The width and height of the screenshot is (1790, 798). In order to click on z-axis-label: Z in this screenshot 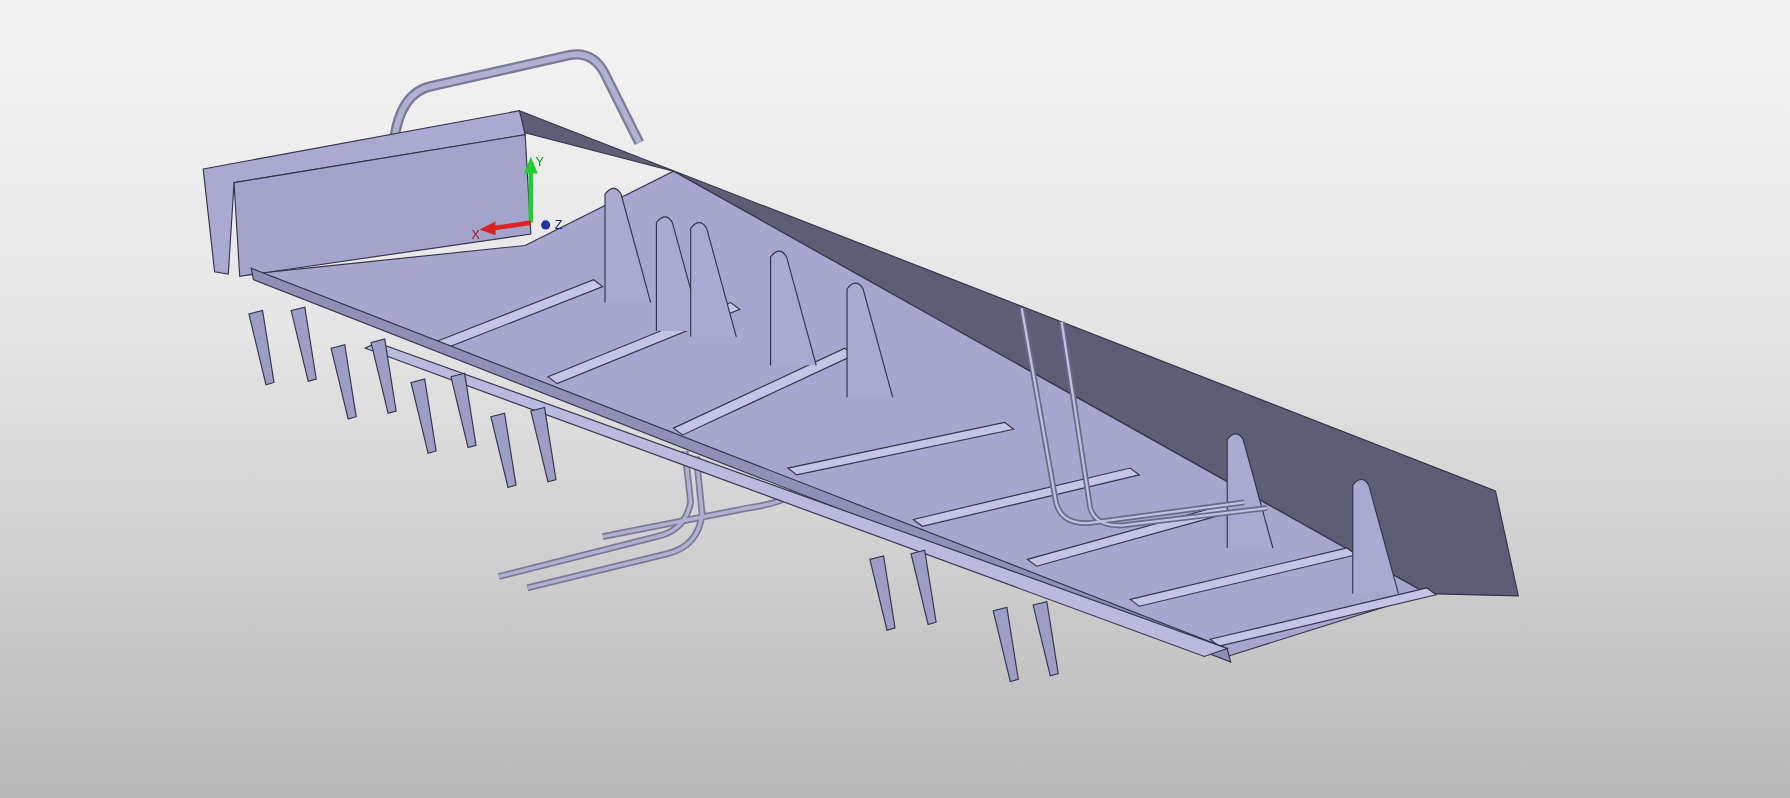, I will do `click(558, 225)`.